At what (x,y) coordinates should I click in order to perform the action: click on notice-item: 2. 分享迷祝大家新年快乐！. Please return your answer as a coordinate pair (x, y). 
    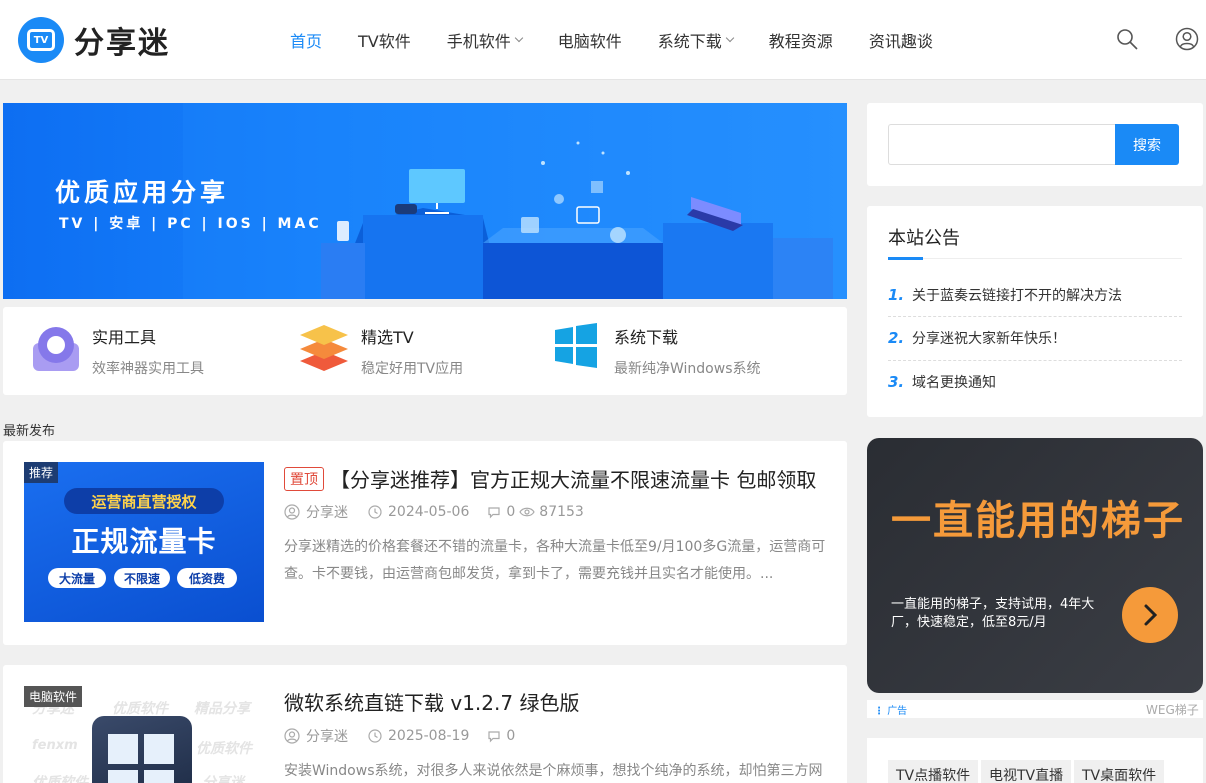
    Looking at the image, I should click on (1035, 338).